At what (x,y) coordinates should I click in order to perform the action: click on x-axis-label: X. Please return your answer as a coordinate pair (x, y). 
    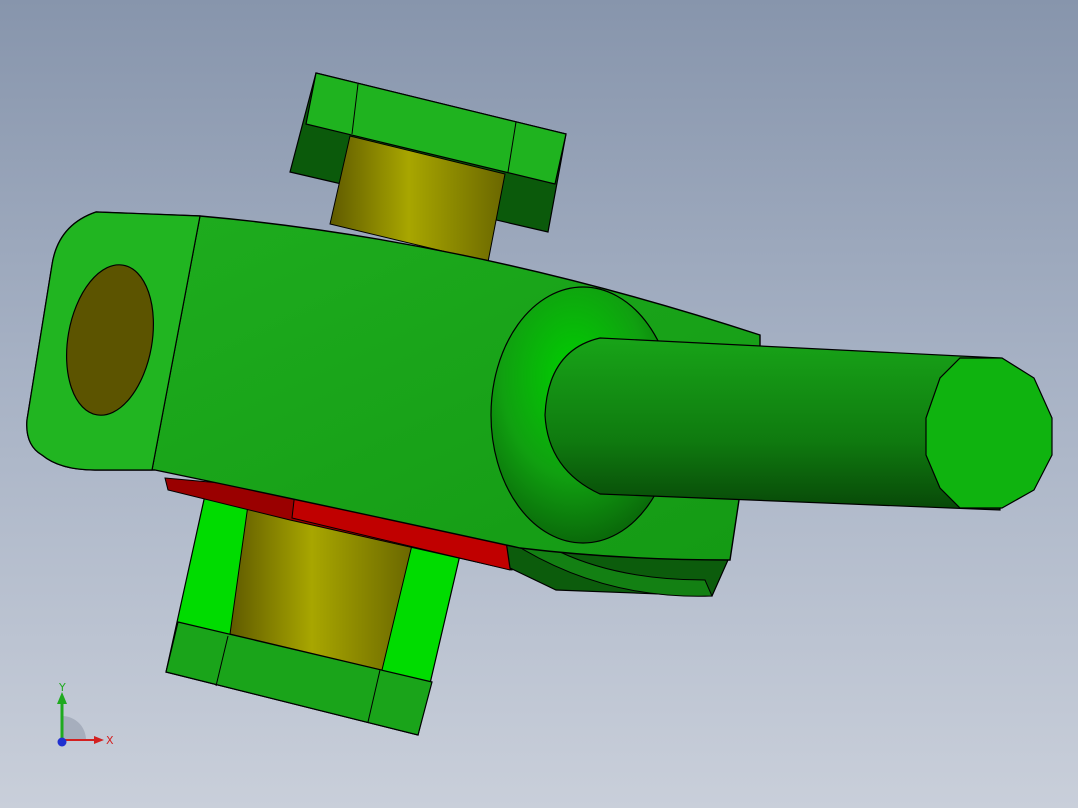
    Looking at the image, I should click on (110, 740).